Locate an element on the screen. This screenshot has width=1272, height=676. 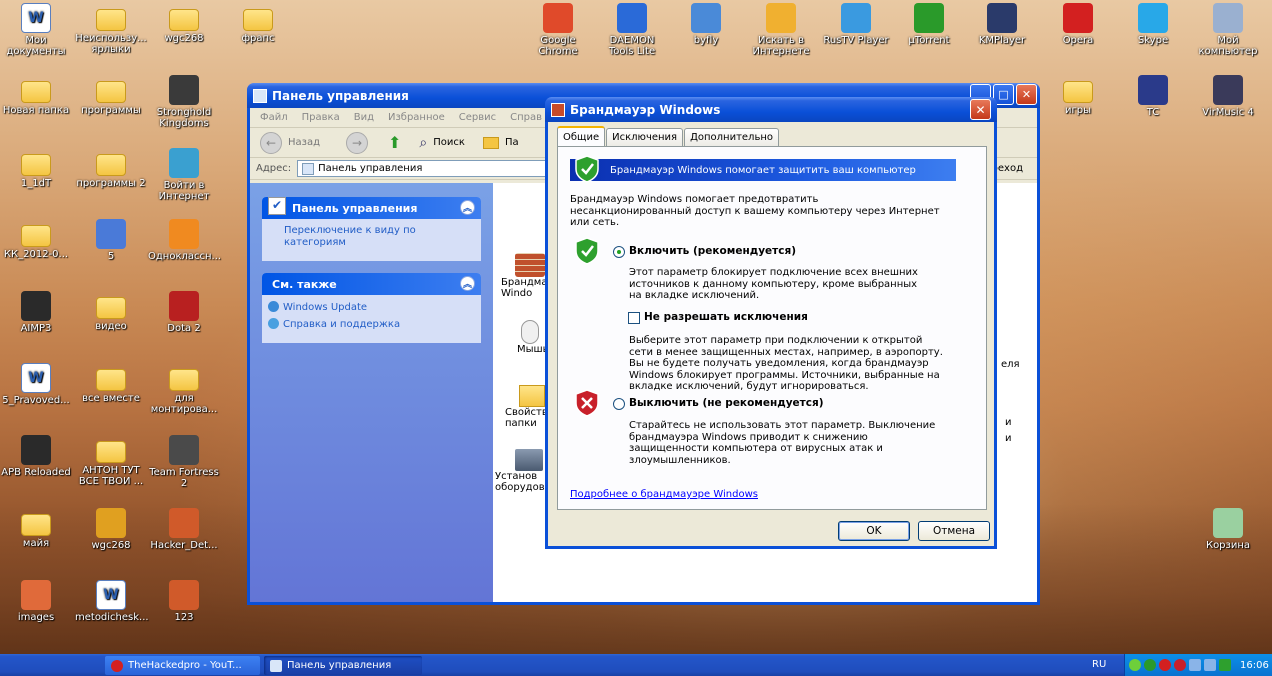
desktop-icon: RusTV Player is located at coordinates (856, 24).